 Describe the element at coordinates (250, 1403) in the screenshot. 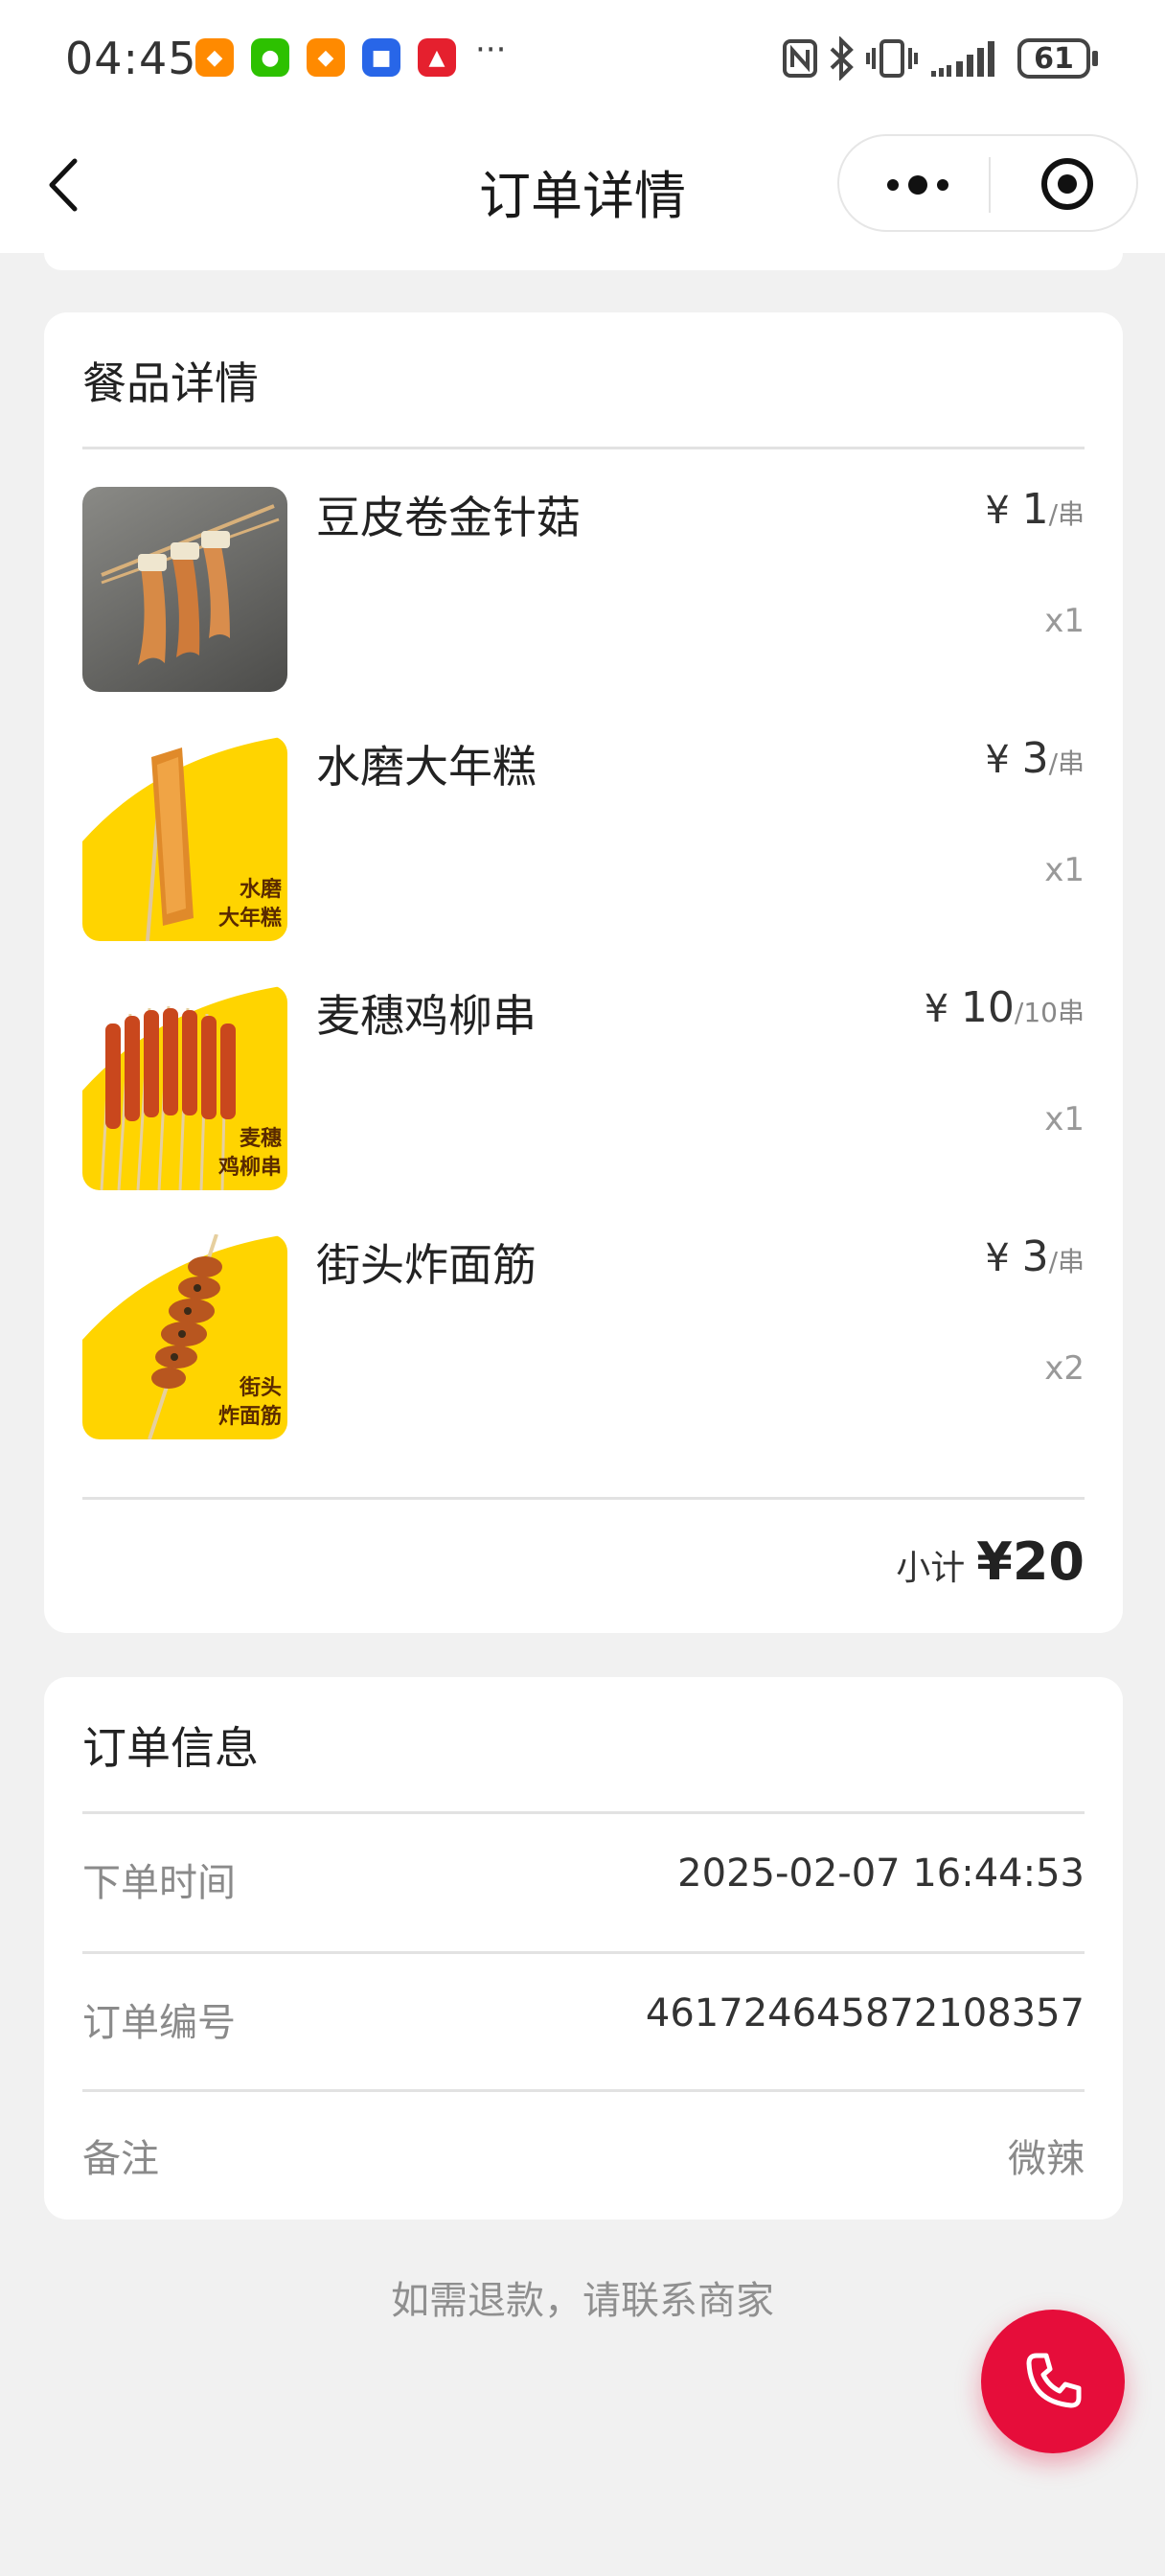

I see `poster-caption: 街头 炸面筋` at that location.